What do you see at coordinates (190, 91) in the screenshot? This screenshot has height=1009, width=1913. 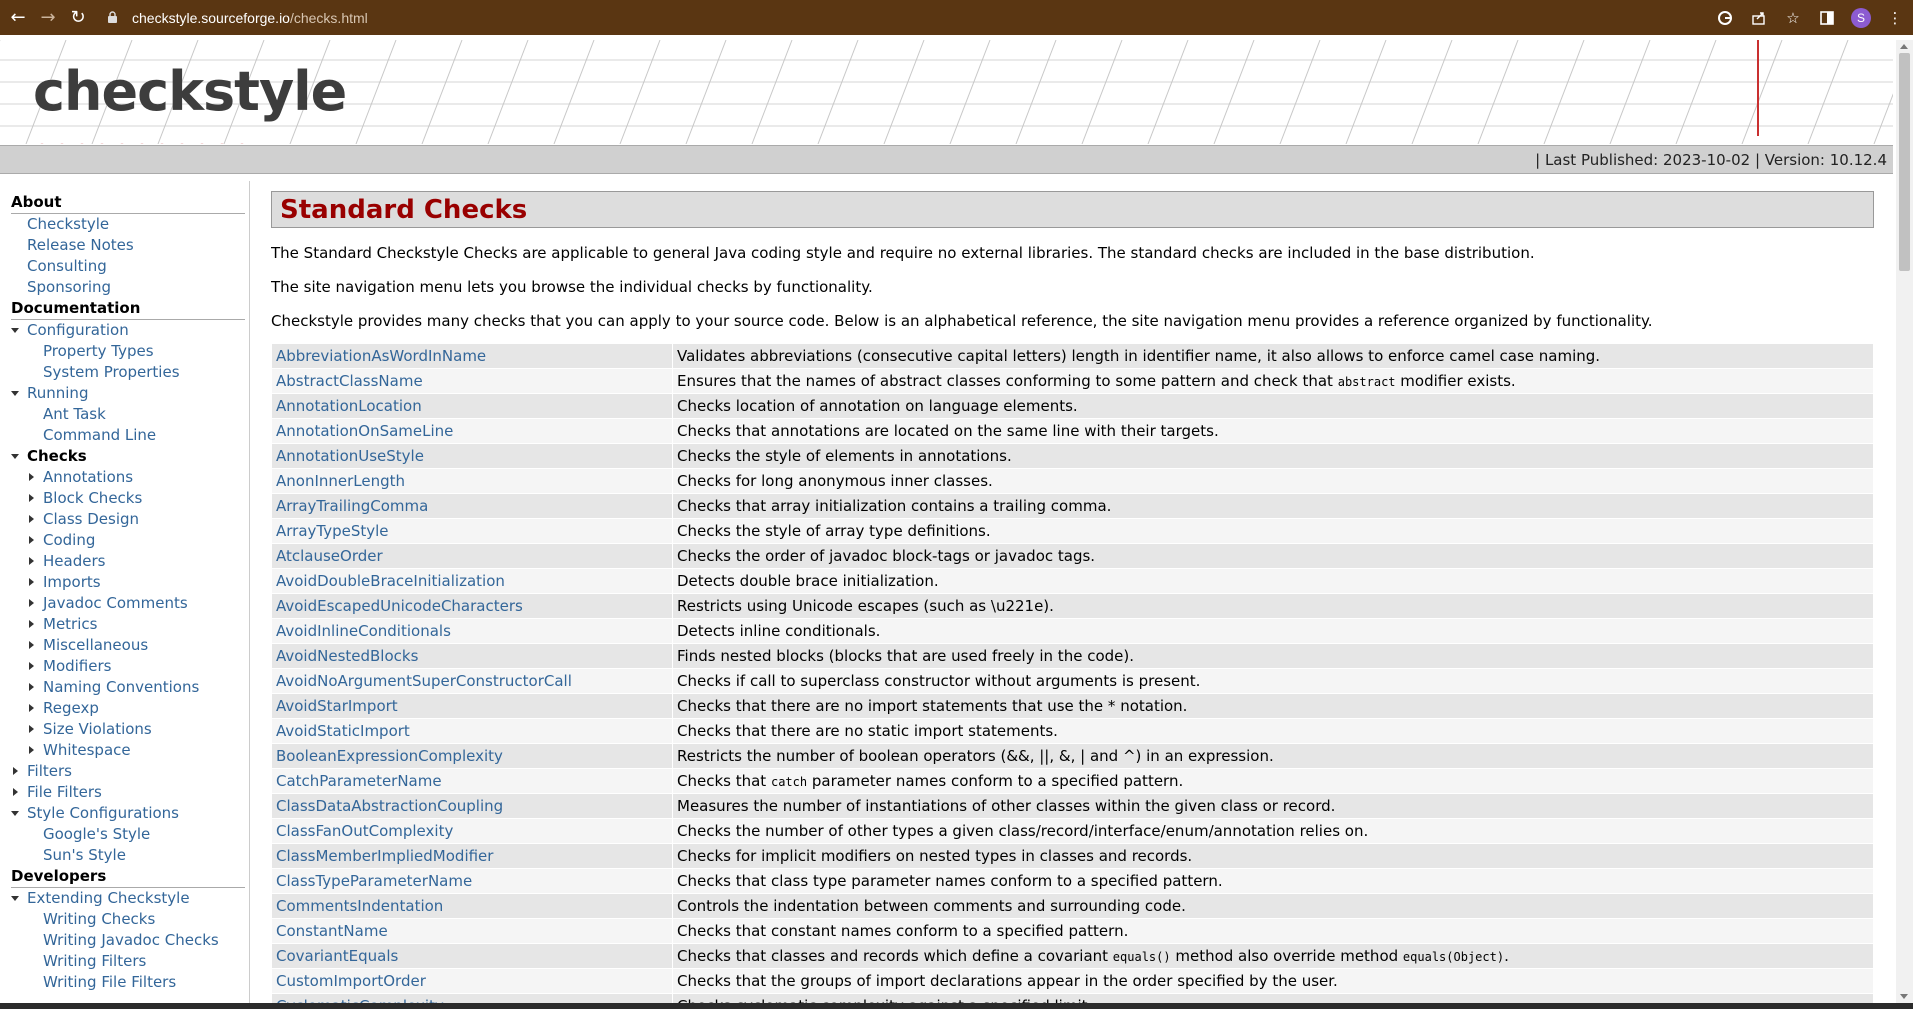 I see `checkstyle-logo: checkstyle` at bounding box center [190, 91].